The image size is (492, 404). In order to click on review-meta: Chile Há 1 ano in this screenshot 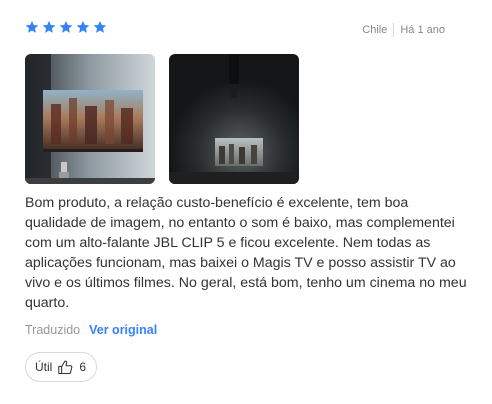, I will do `click(403, 30)`.